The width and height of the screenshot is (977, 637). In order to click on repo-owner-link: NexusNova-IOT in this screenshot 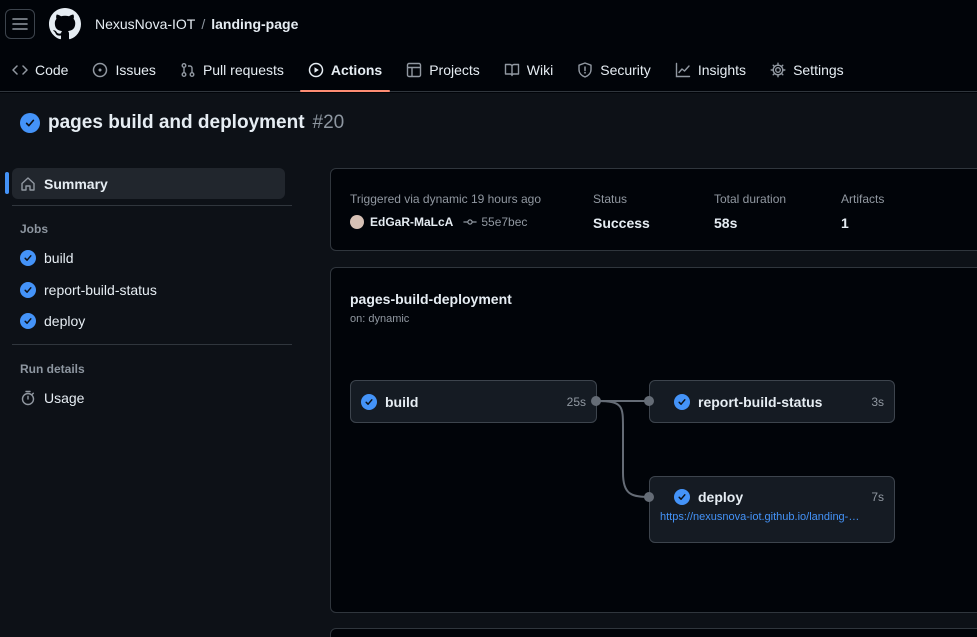, I will do `click(145, 24)`.